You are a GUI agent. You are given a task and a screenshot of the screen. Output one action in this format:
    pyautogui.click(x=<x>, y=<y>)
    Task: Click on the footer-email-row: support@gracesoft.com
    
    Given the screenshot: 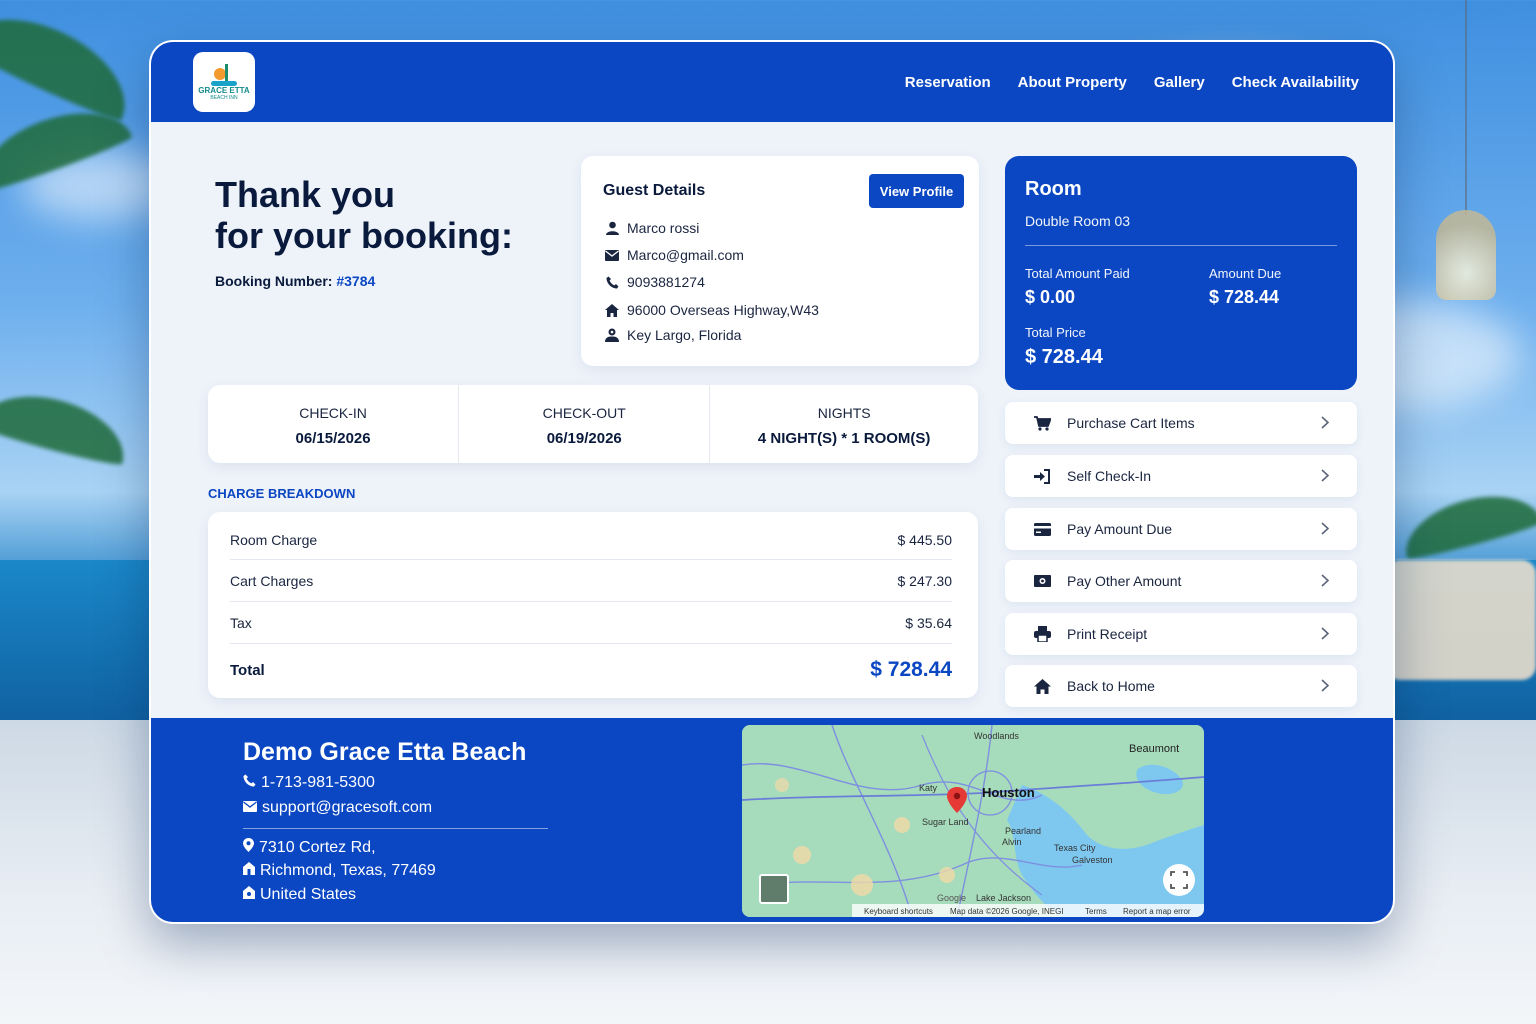 What is the action you would take?
    pyautogui.click(x=337, y=808)
    